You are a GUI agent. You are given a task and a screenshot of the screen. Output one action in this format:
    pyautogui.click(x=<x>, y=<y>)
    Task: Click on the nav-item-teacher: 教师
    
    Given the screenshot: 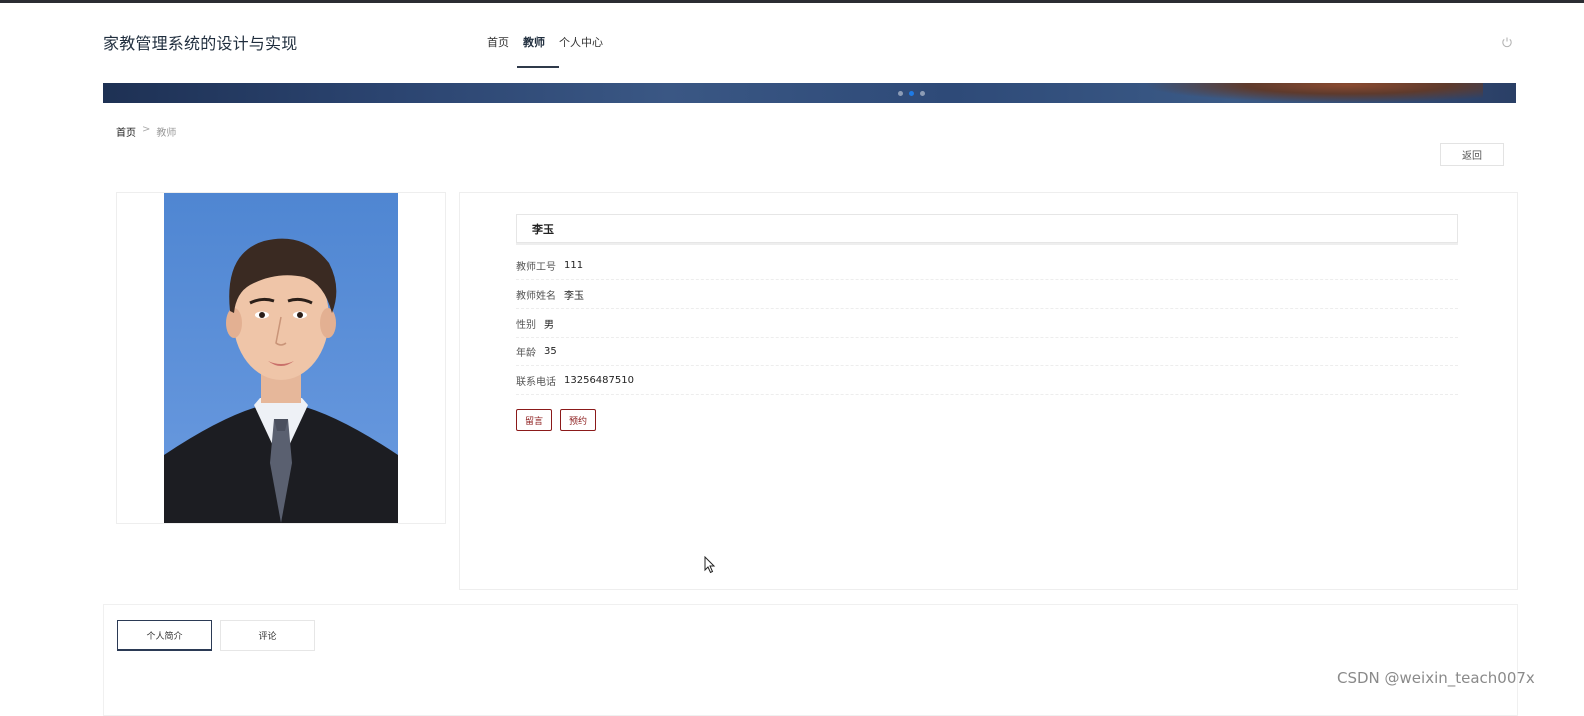 What is the action you would take?
    pyautogui.click(x=538, y=51)
    